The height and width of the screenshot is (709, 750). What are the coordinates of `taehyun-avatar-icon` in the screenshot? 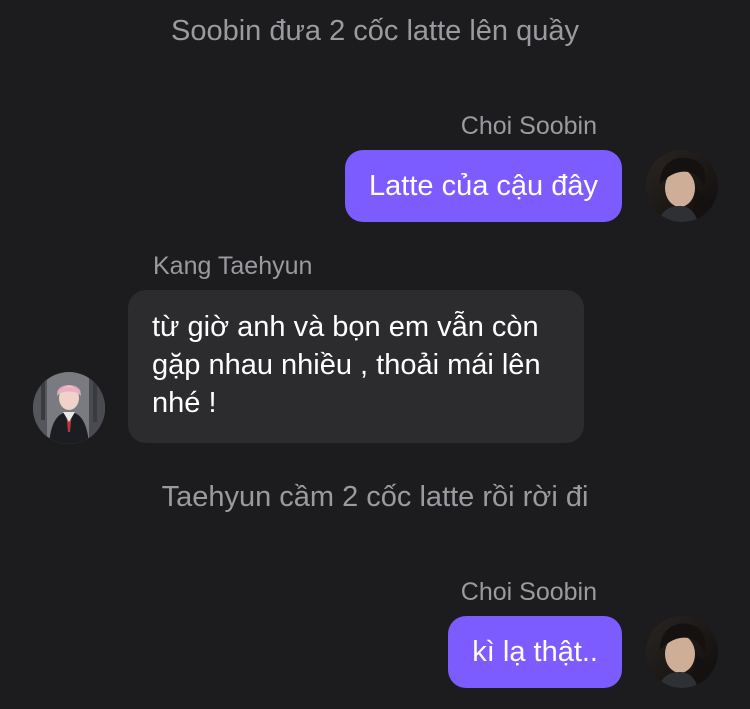 It's located at (69, 408).